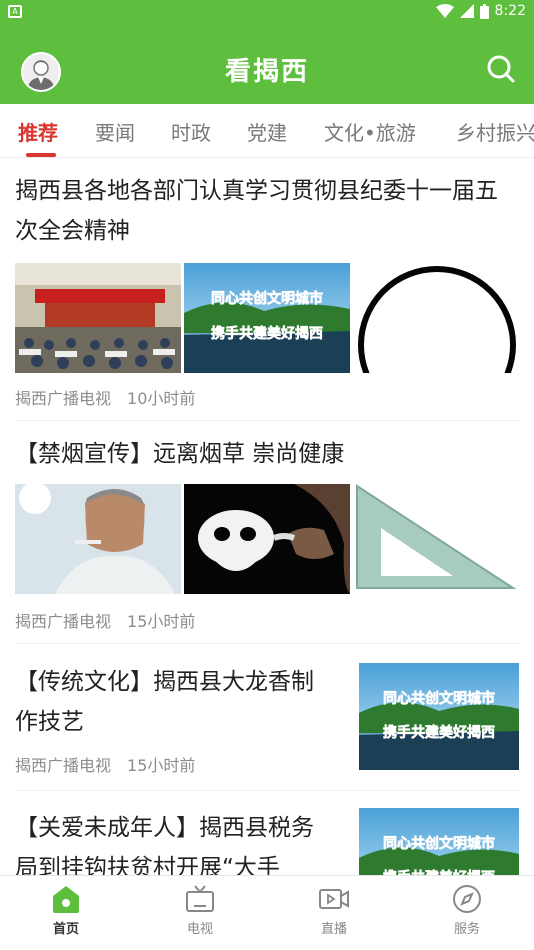 The height and width of the screenshot is (950, 534). I want to click on tab-party: 党建, so click(267, 131).